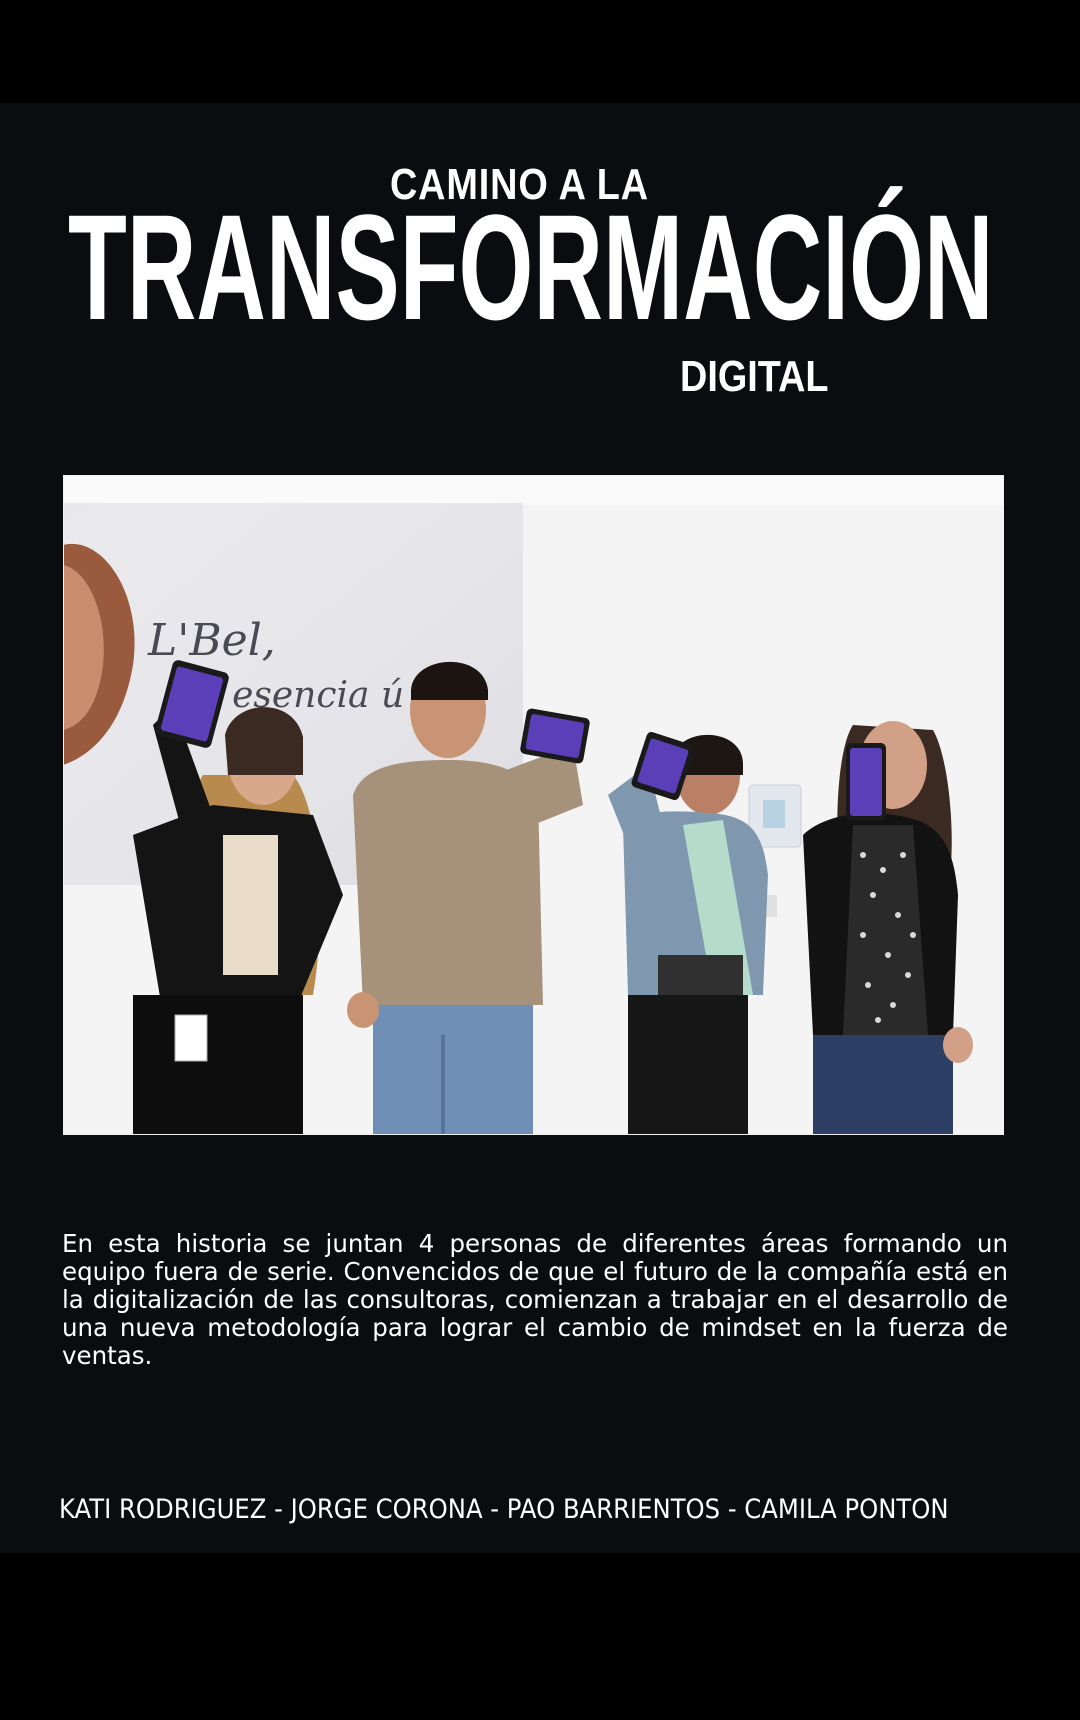 This screenshot has height=1720, width=1080. What do you see at coordinates (754, 376) in the screenshot?
I see `title-line-digital: DIGITAL` at bounding box center [754, 376].